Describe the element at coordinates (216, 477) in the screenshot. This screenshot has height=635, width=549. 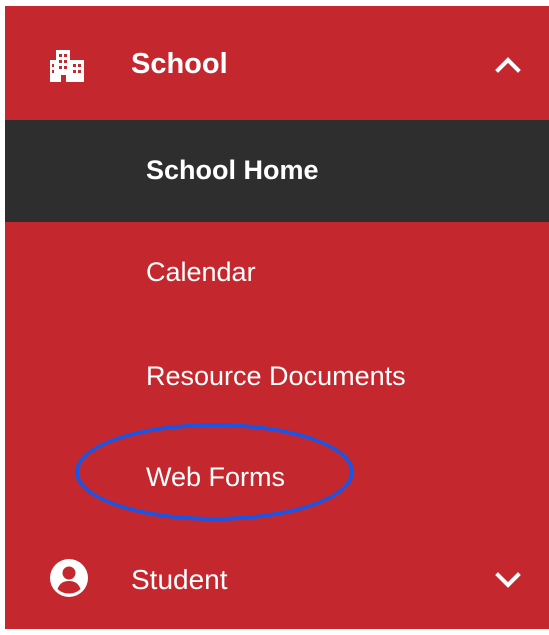
I see `menu-item-label: Web Forms` at that location.